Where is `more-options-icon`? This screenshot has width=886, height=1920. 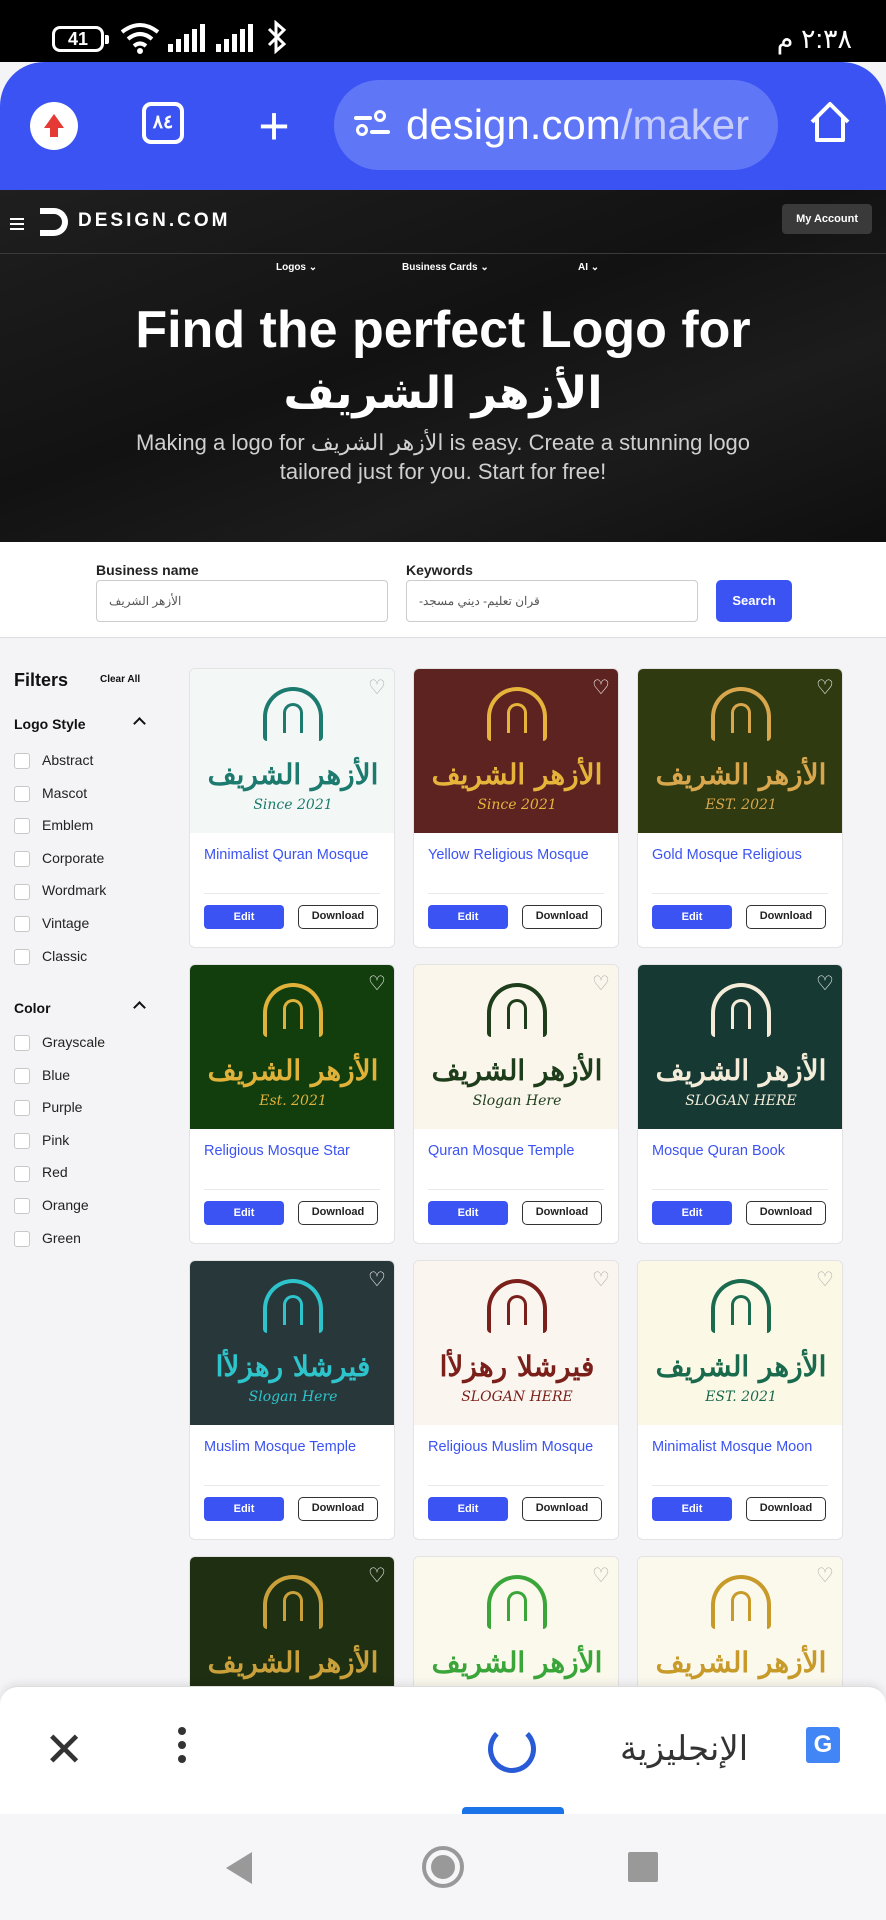
more-options-icon is located at coordinates (182, 1748).